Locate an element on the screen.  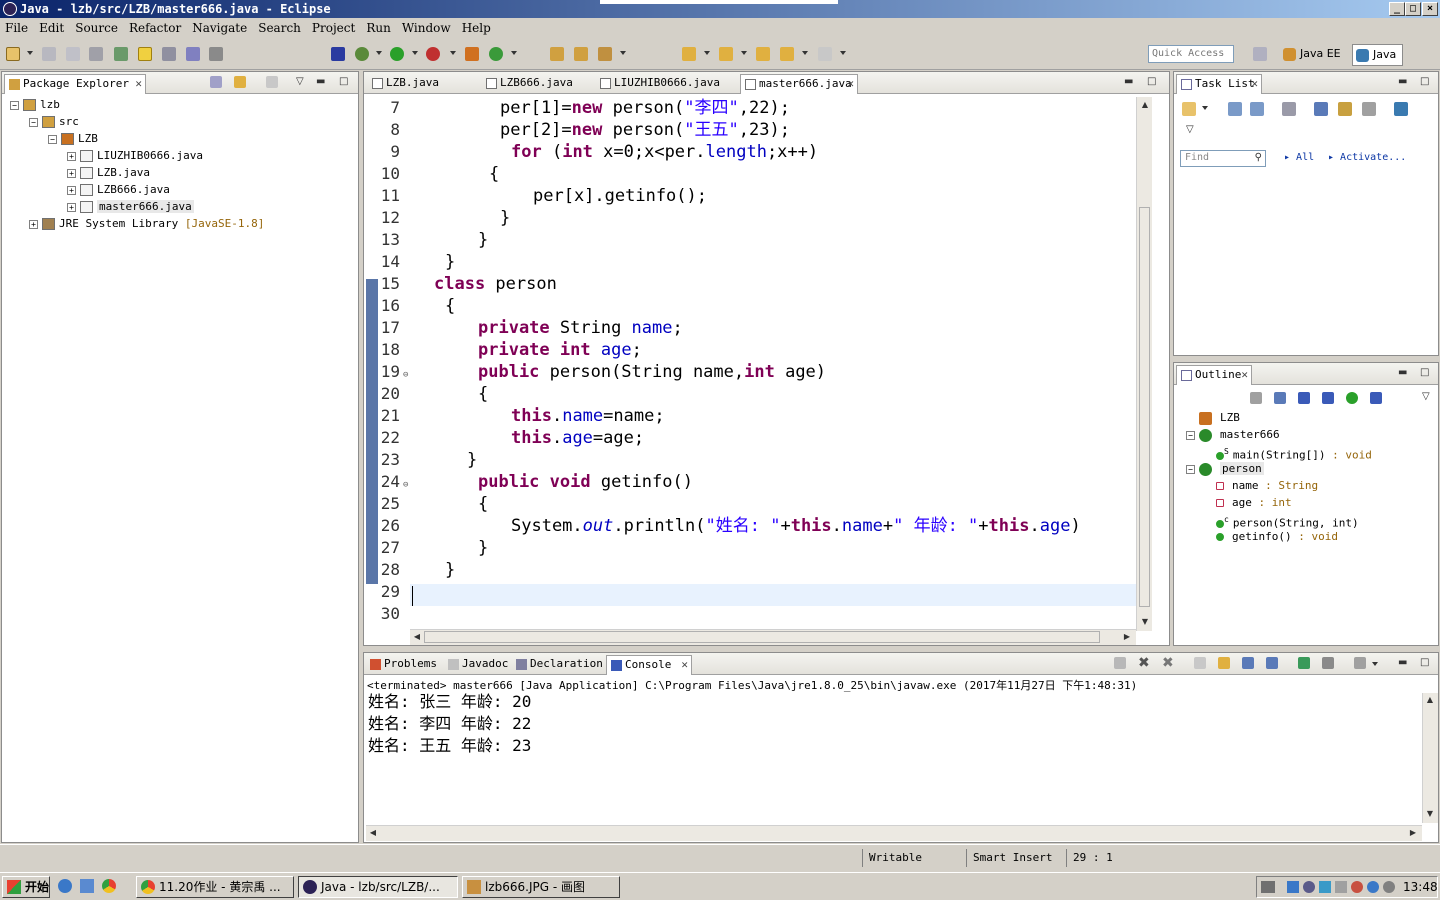
new-icon is located at coordinates (13, 54).